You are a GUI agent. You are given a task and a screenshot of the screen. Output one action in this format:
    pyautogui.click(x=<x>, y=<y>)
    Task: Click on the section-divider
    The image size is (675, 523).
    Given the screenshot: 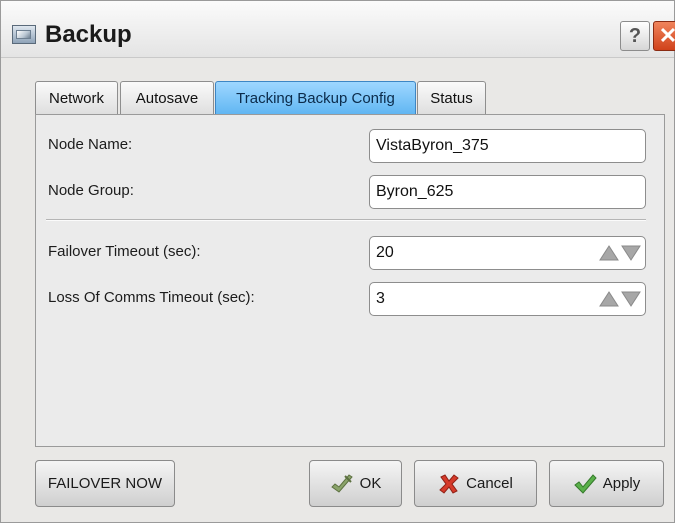 What is the action you would take?
    pyautogui.click(x=346, y=220)
    